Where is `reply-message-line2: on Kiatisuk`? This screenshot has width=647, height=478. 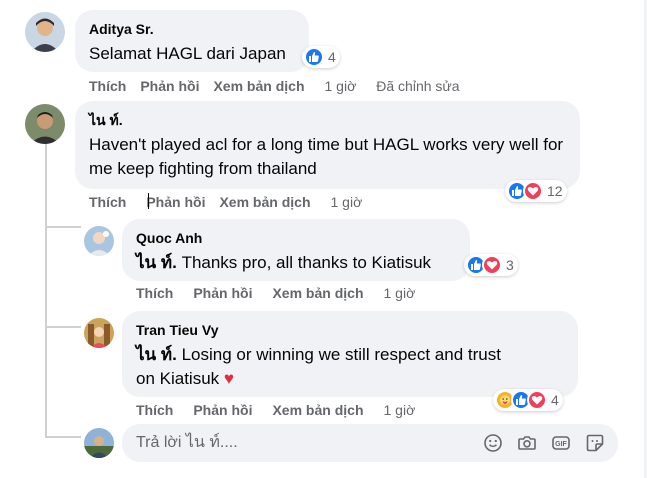
reply-message-line2: on Kiatisuk is located at coordinates (178, 378).